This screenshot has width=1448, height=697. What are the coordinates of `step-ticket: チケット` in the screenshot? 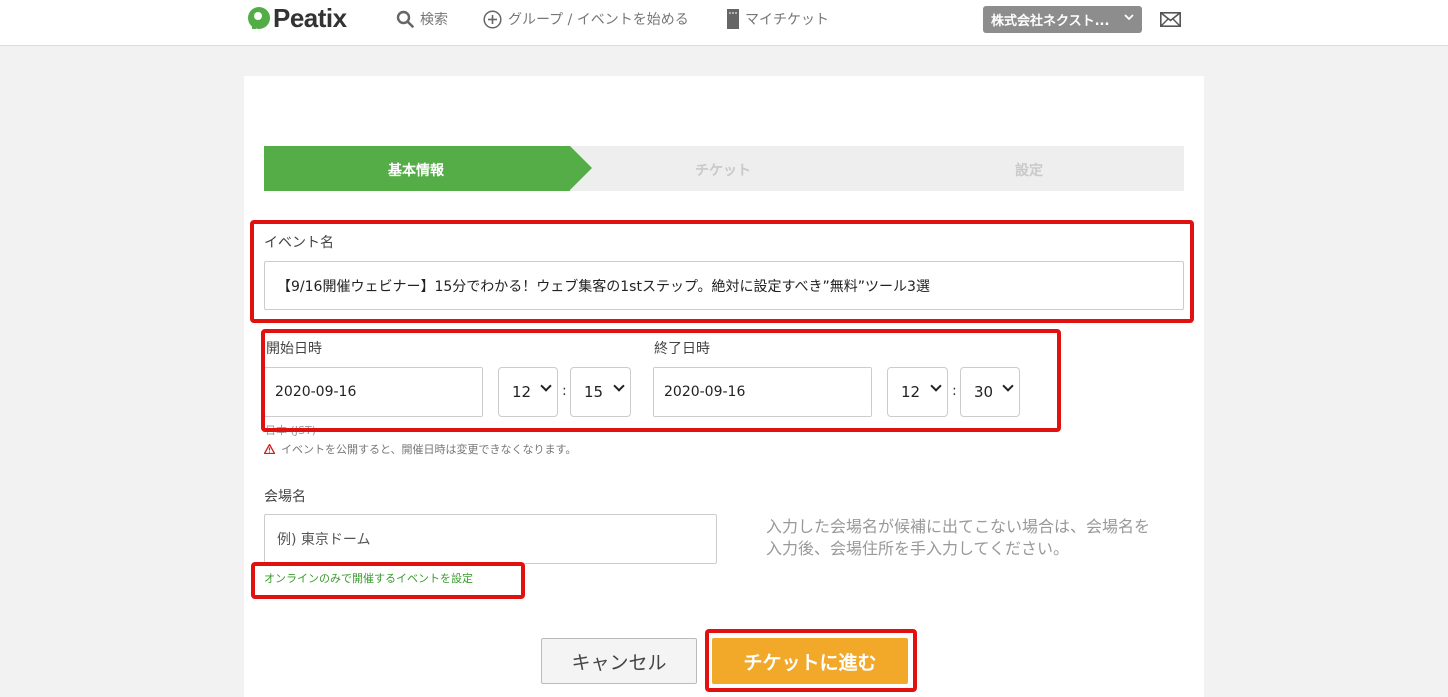 It's located at (723, 171).